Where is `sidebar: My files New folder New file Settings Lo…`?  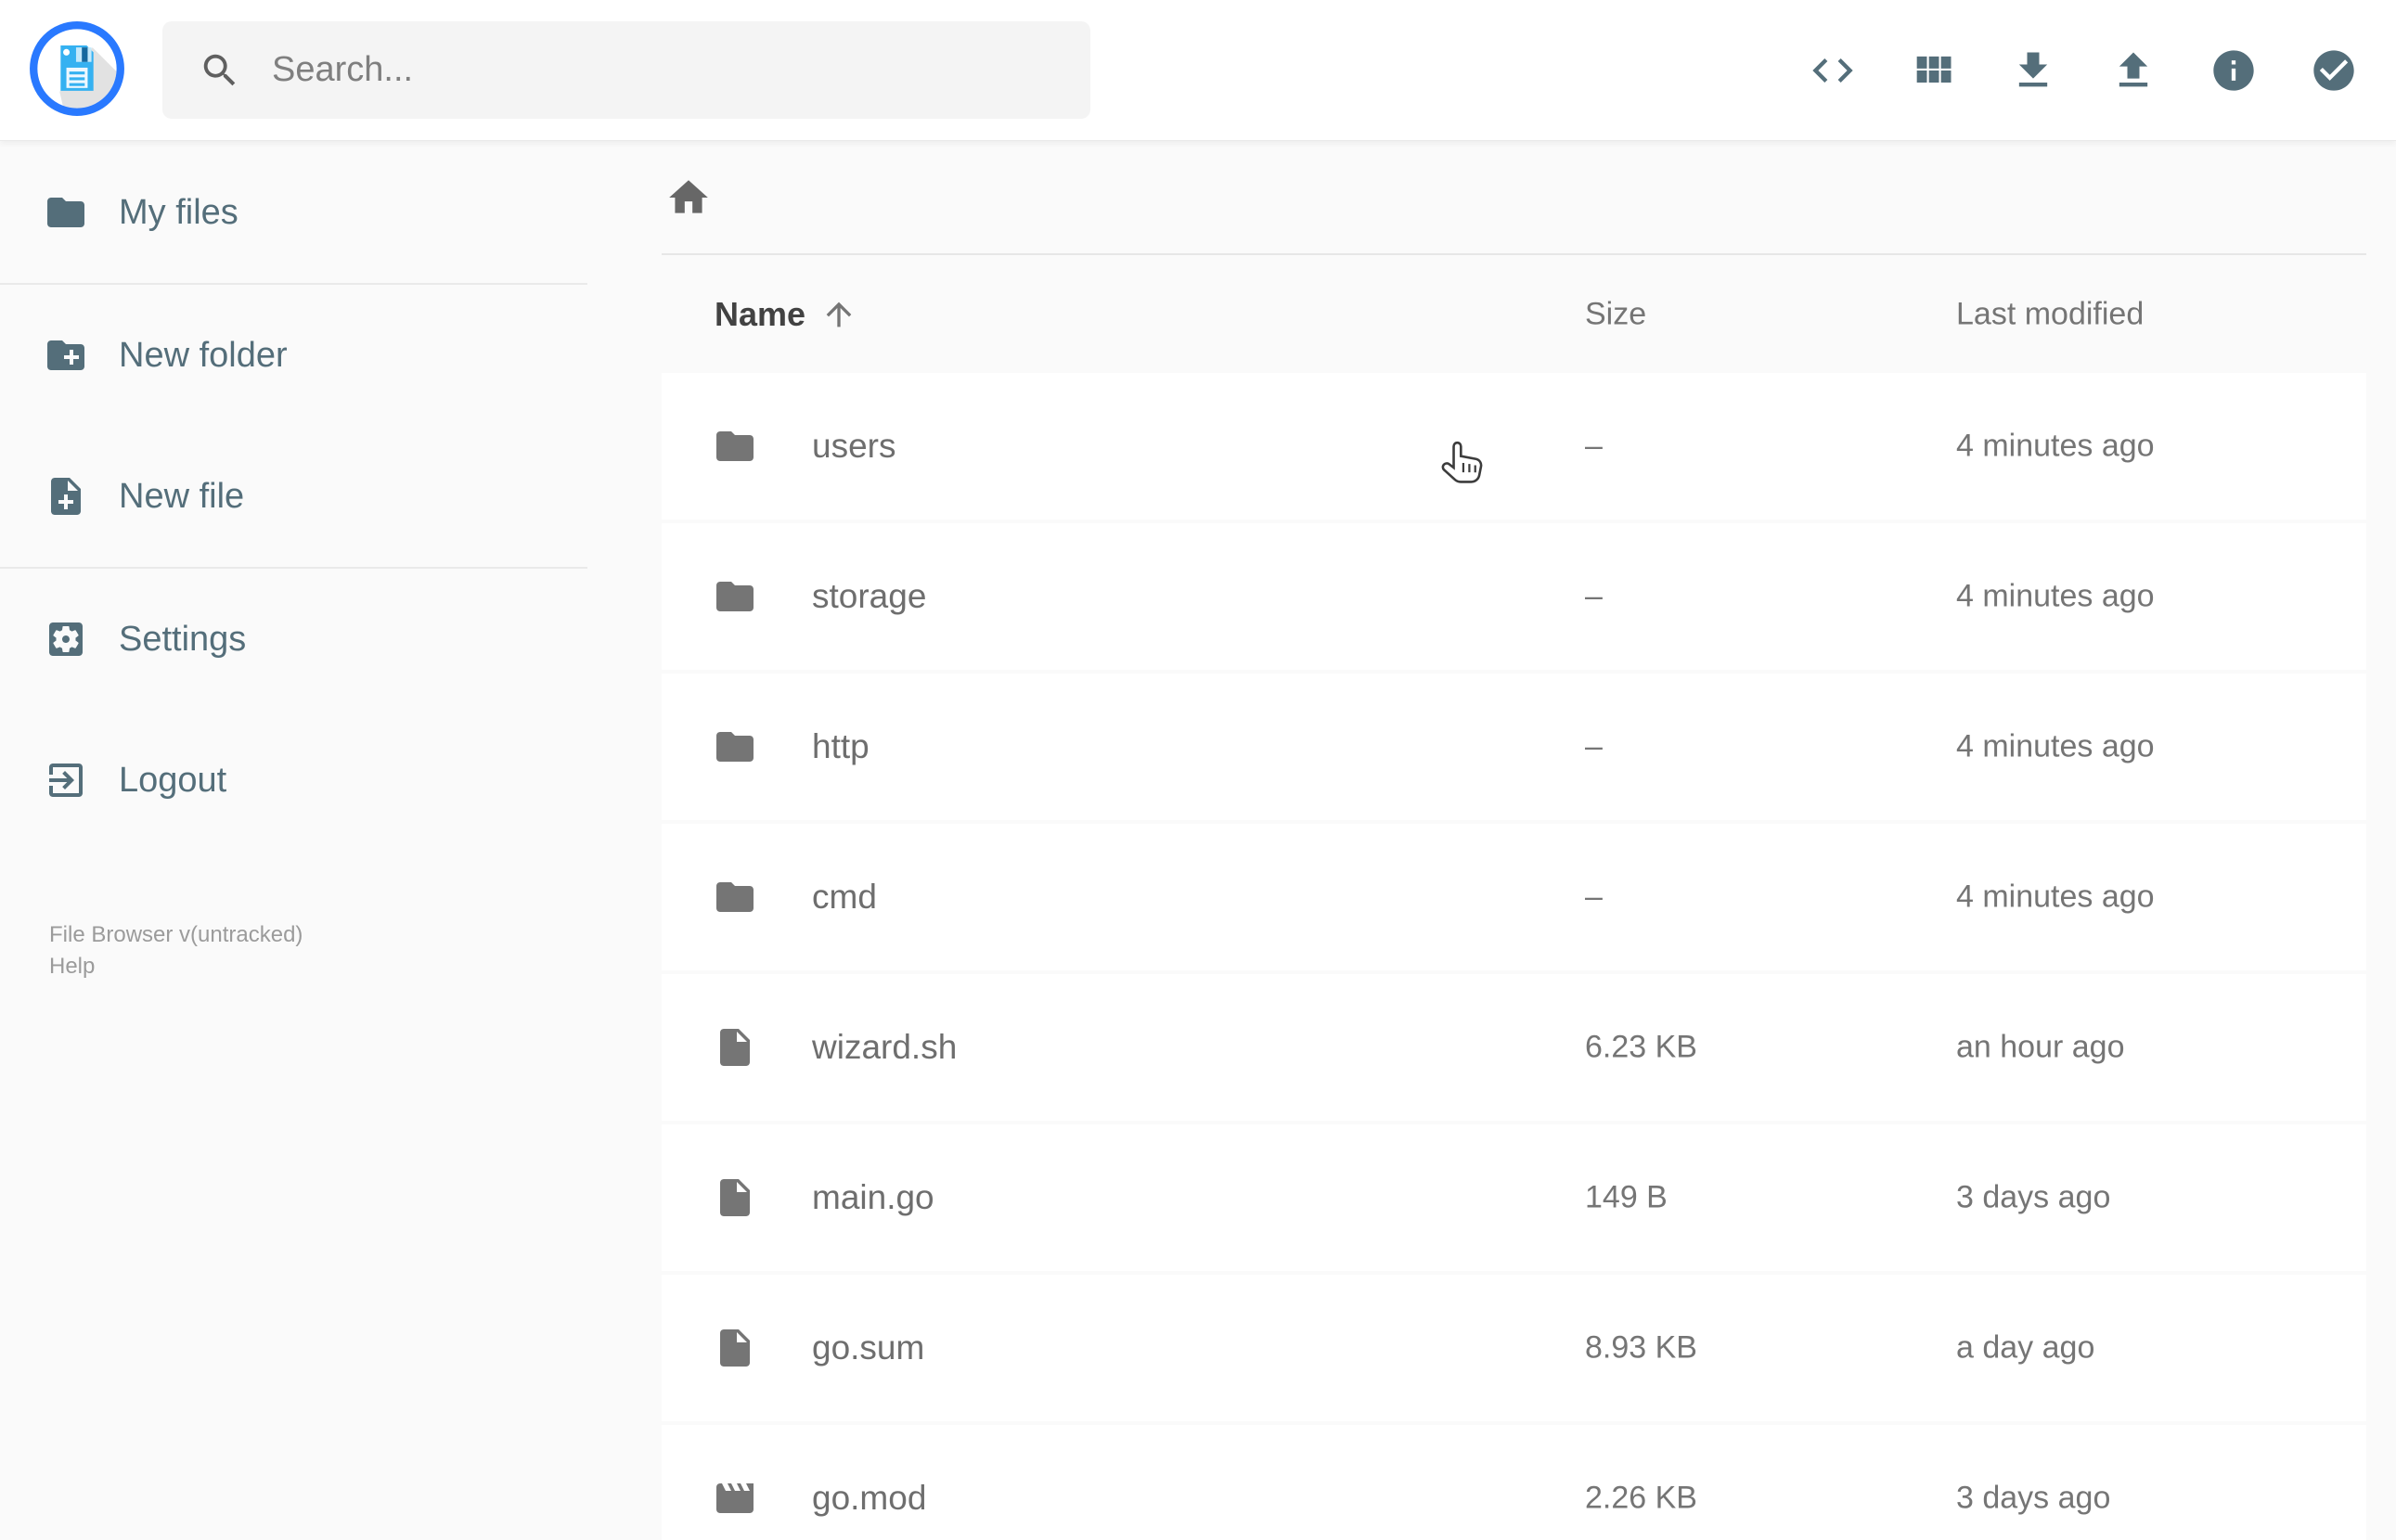
sidebar: My files New folder New file Settings Lo… is located at coordinates (293, 562).